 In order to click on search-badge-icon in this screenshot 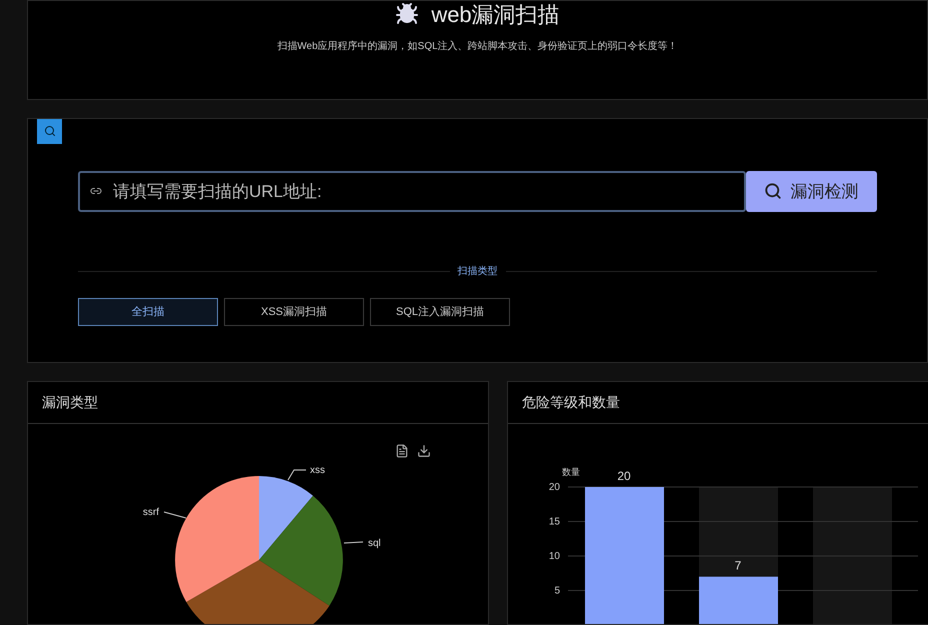, I will do `click(49, 131)`.